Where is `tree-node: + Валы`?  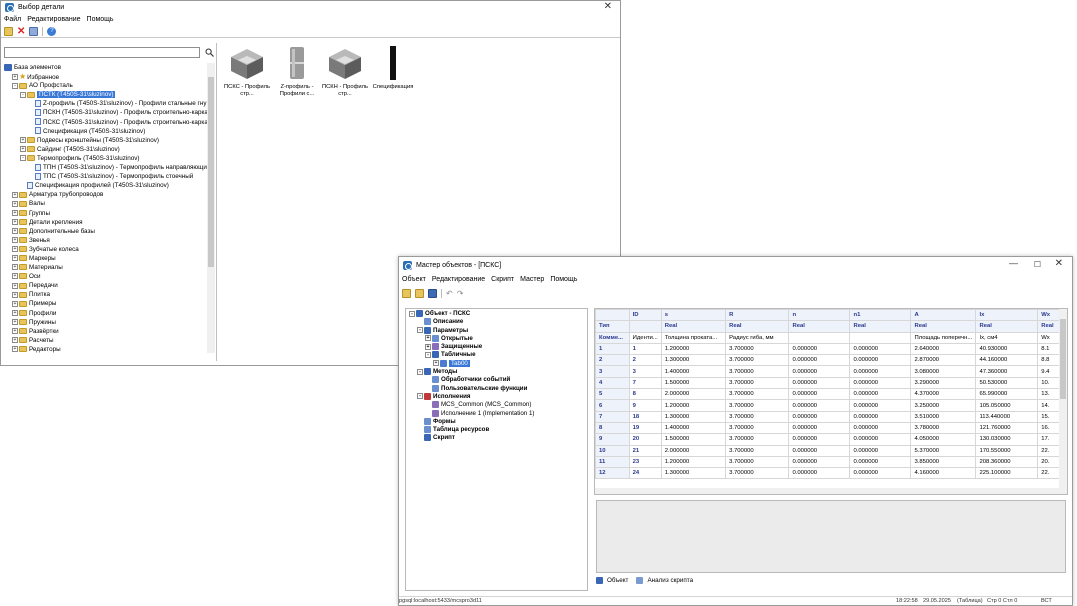
tree-node: + Валы is located at coordinates (106, 203).